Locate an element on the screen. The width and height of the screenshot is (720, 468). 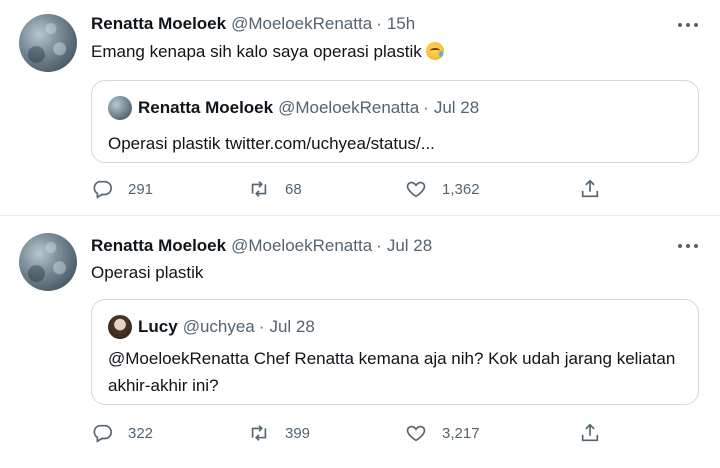
tweet-actions: 291 68 1,362 is located at coordinates (351, 190).